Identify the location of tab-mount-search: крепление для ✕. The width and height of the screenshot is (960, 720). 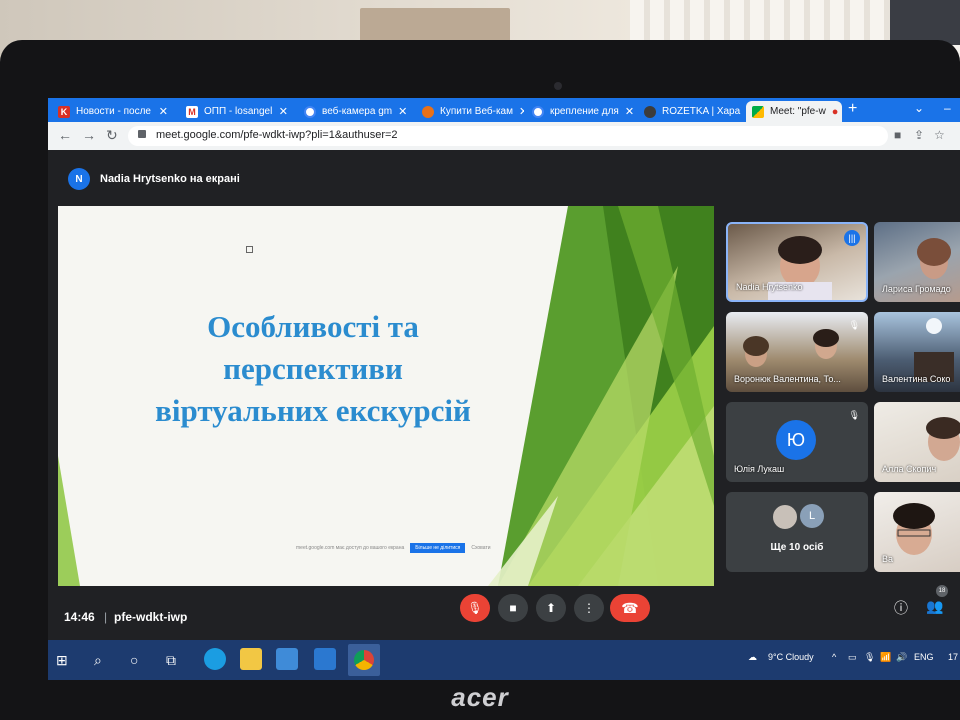
(581, 111).